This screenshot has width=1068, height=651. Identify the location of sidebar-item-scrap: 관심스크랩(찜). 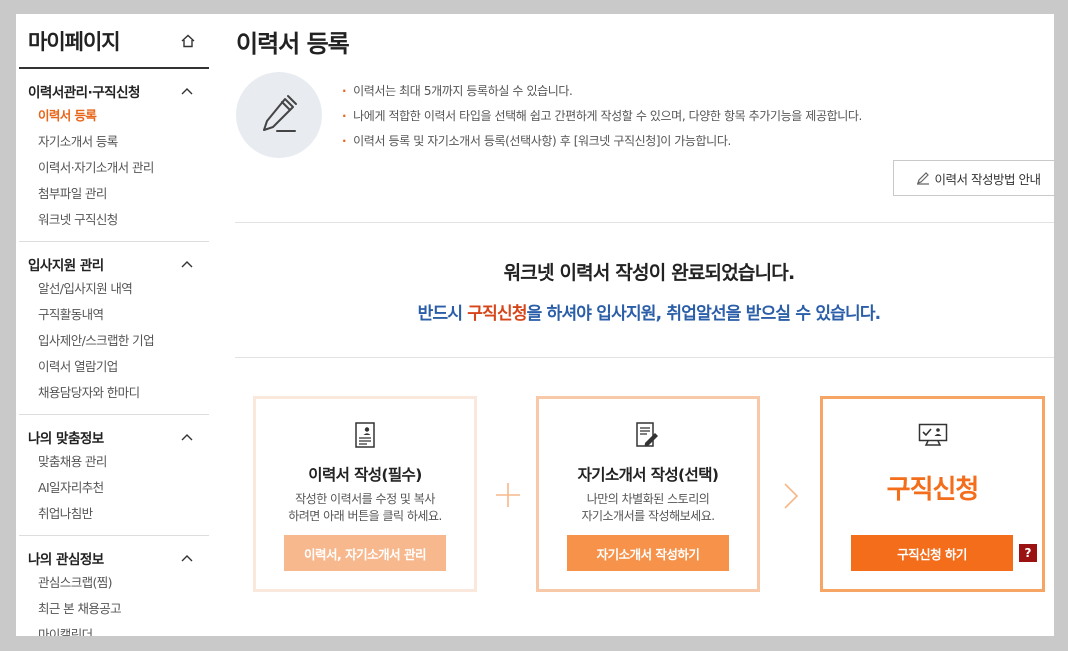
(114, 583).